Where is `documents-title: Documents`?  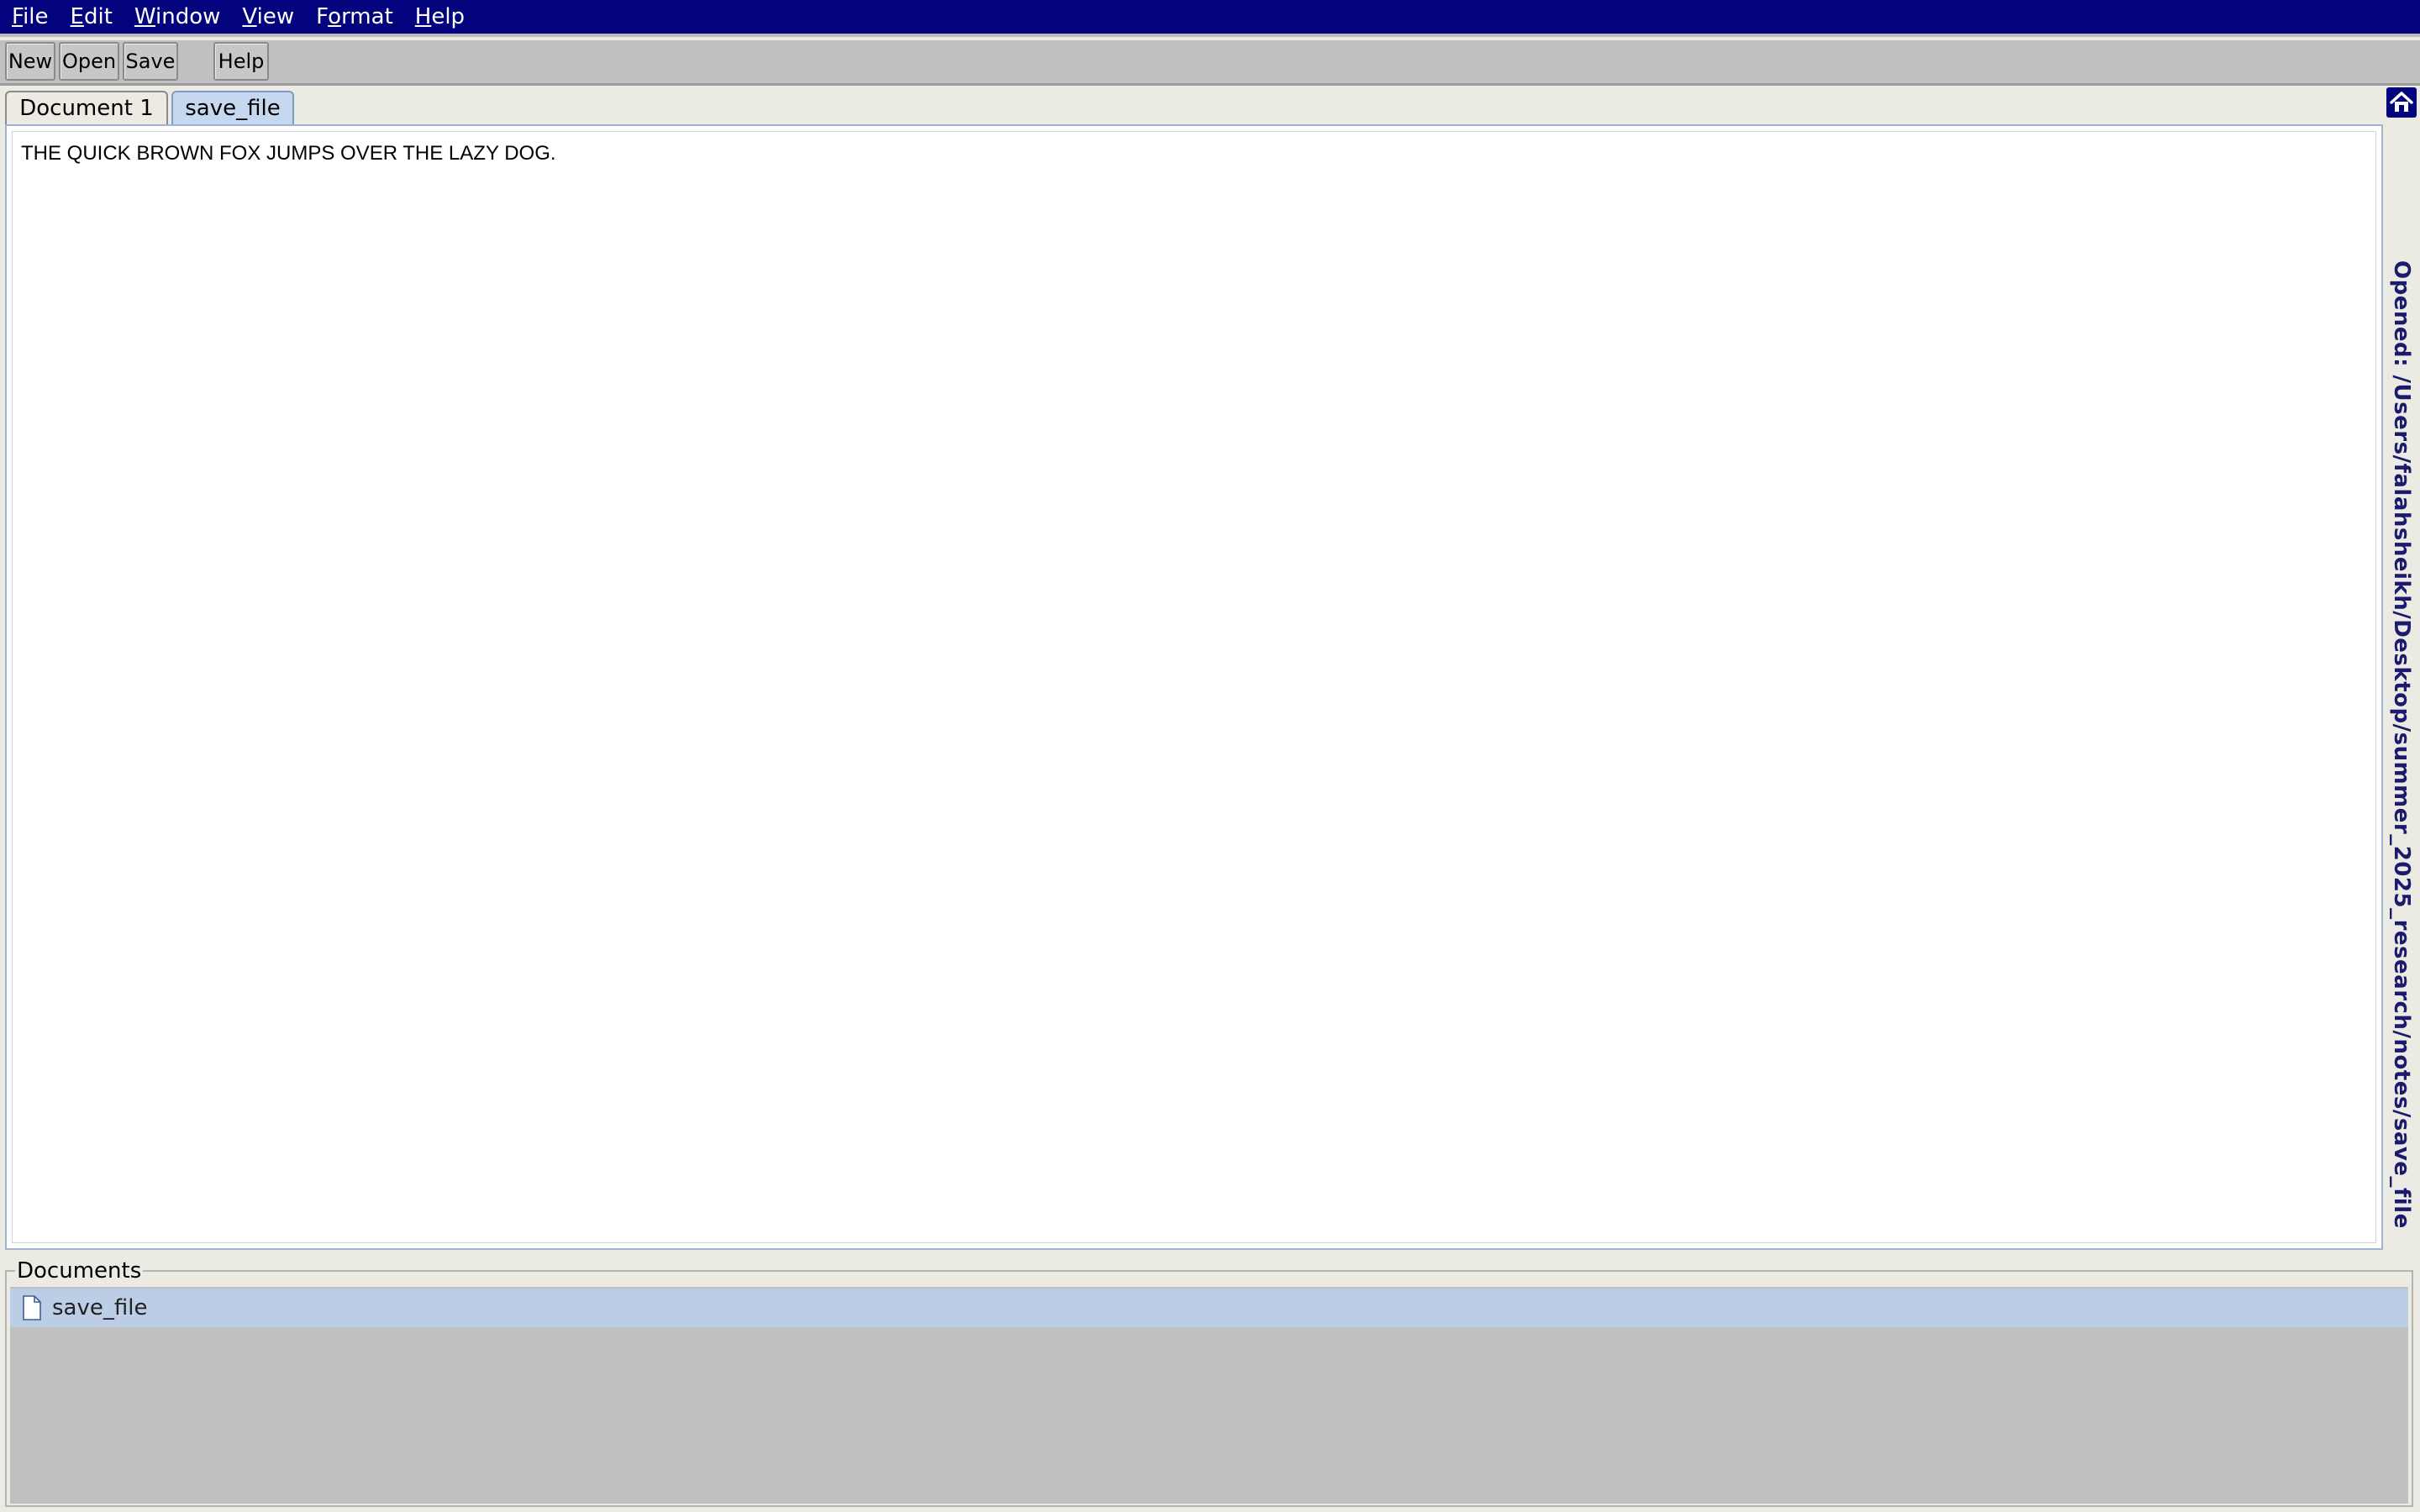 documents-title: Documents is located at coordinates (79, 1271).